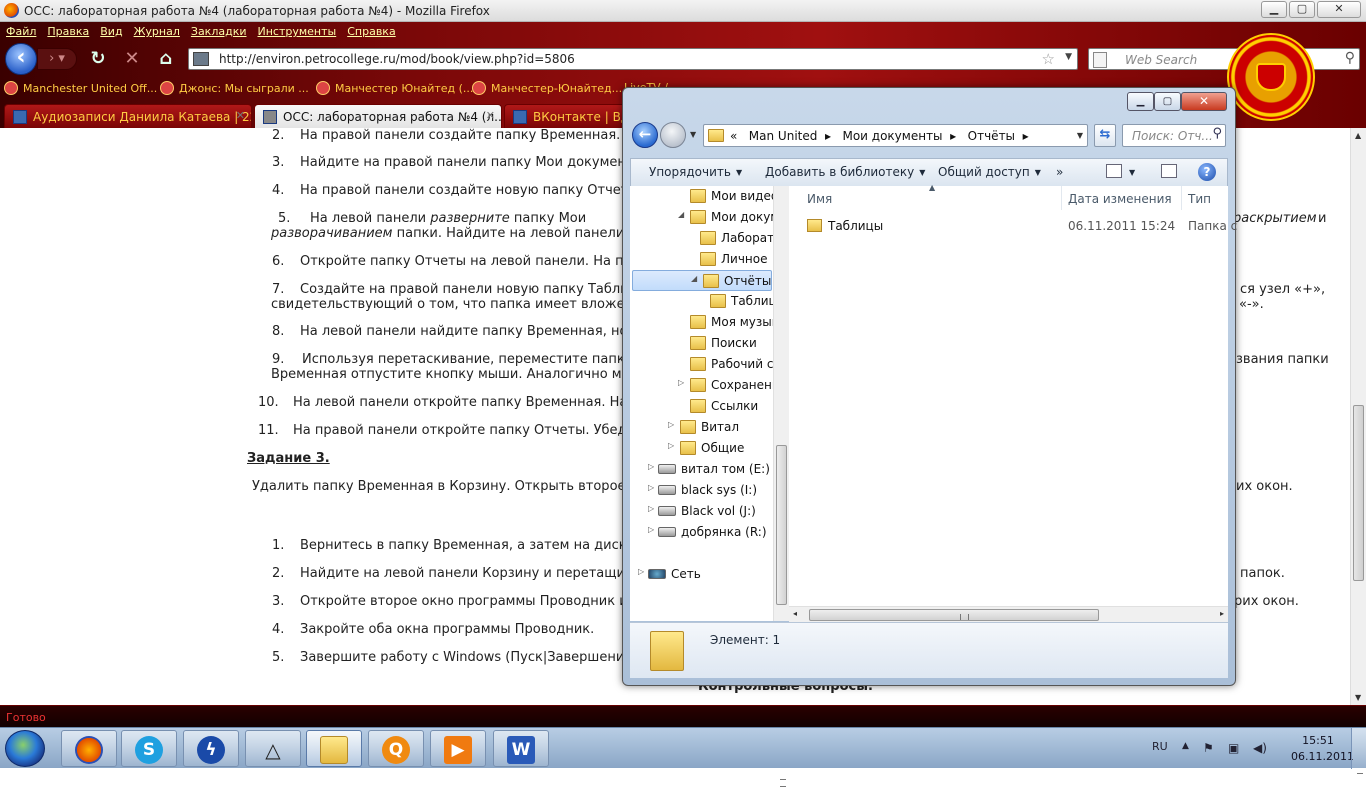 This screenshot has width=1366, height=787. What do you see at coordinates (1120, 199) in the screenshot?
I see `column-date-modified: Дата изменения` at bounding box center [1120, 199].